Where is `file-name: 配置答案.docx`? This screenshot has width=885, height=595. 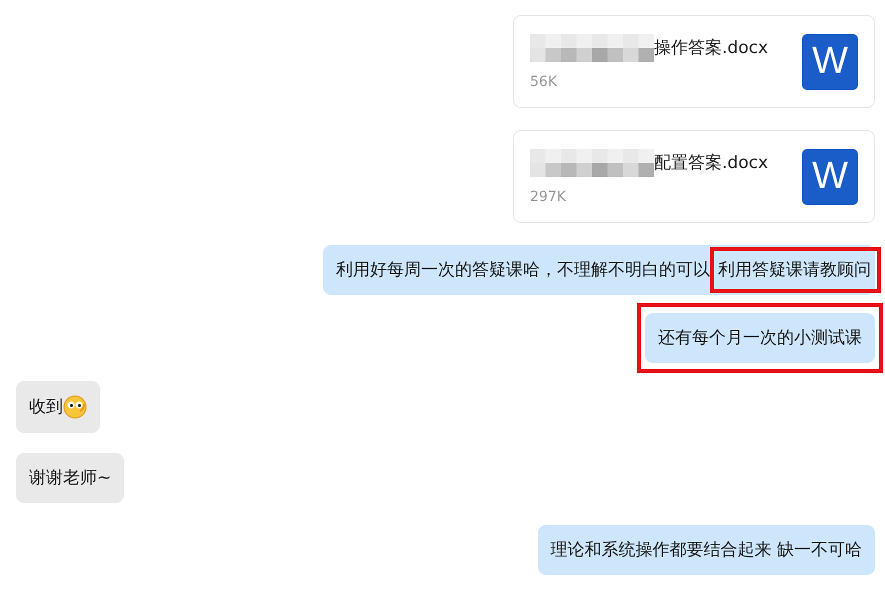 file-name: 配置答案.docx is located at coordinates (711, 163).